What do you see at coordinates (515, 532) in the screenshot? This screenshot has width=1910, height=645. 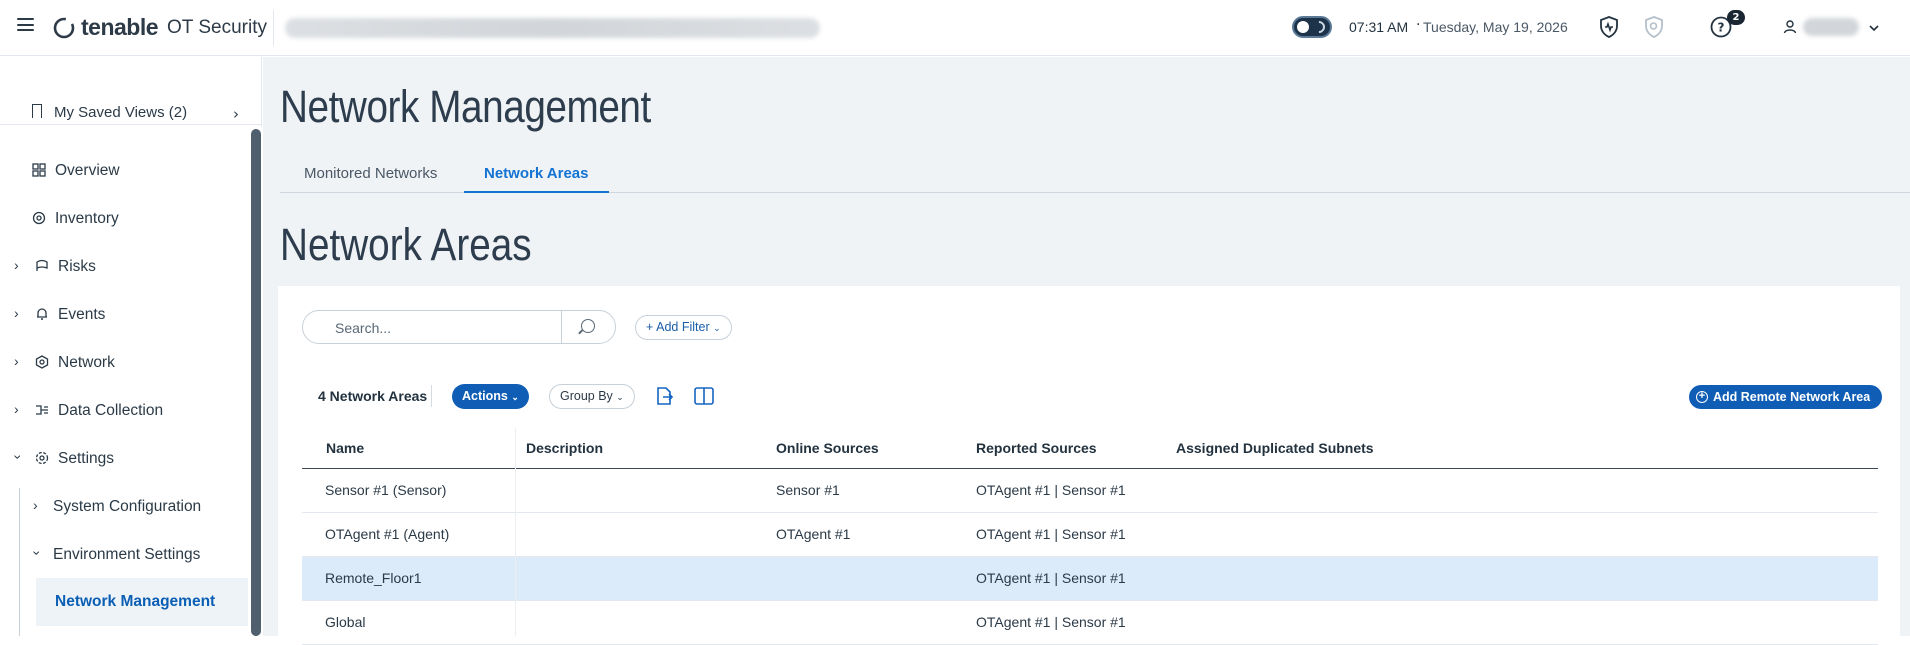 I see `column-divider` at bounding box center [515, 532].